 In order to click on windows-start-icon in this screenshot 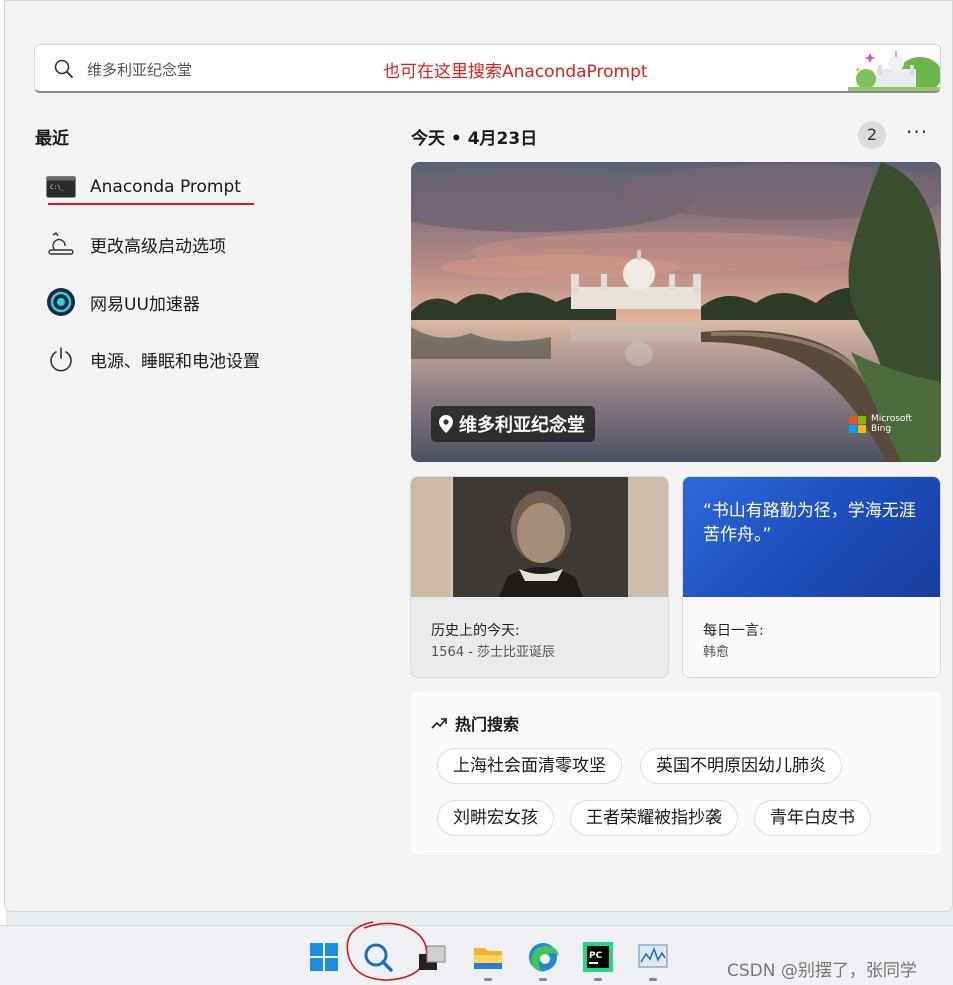, I will do `click(324, 957)`.